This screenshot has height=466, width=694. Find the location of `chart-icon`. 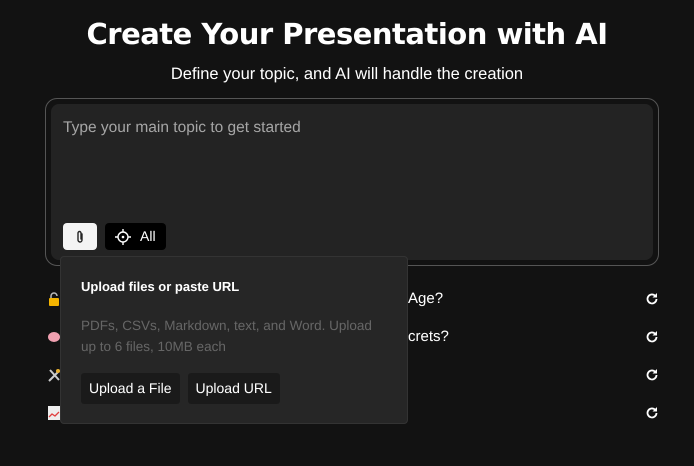

chart-icon is located at coordinates (54, 413).